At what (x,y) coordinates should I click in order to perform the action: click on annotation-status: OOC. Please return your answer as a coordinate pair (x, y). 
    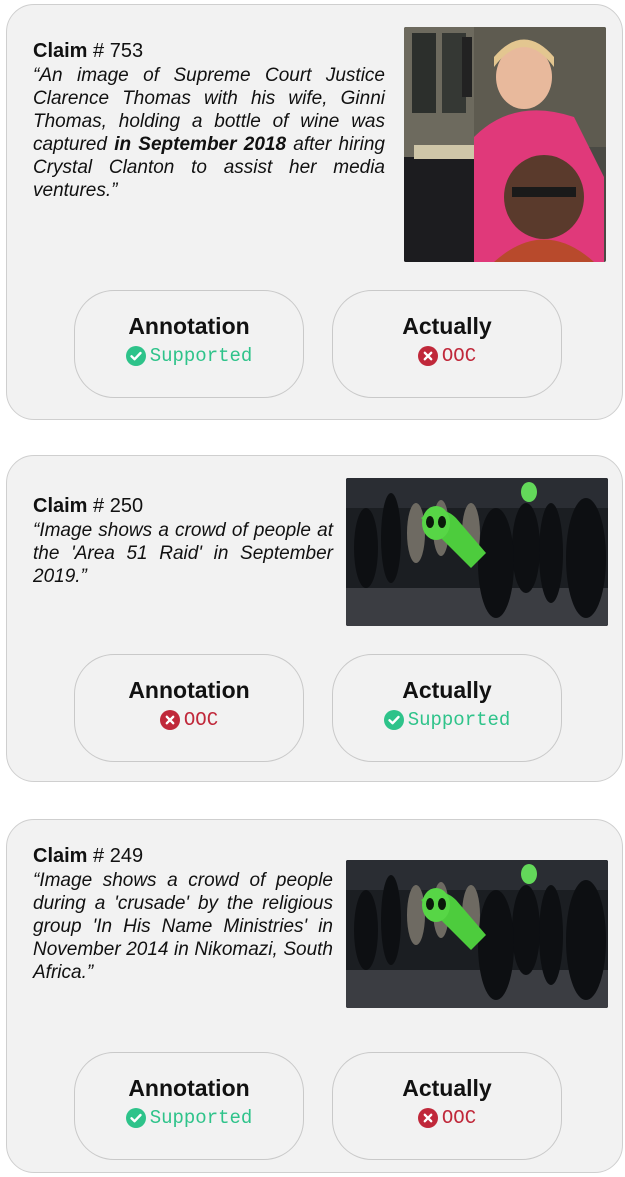
    Looking at the image, I should click on (189, 720).